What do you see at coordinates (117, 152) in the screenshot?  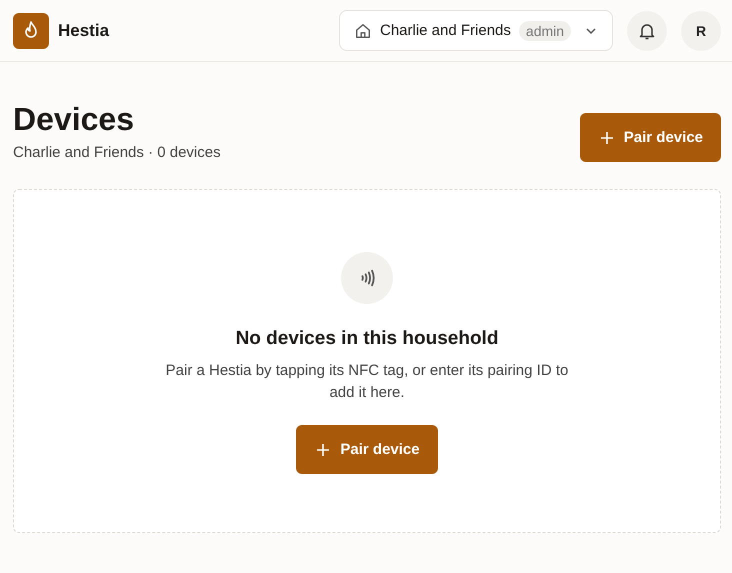 I see `page-subtitle: Charlie and Friends · 0 devices` at bounding box center [117, 152].